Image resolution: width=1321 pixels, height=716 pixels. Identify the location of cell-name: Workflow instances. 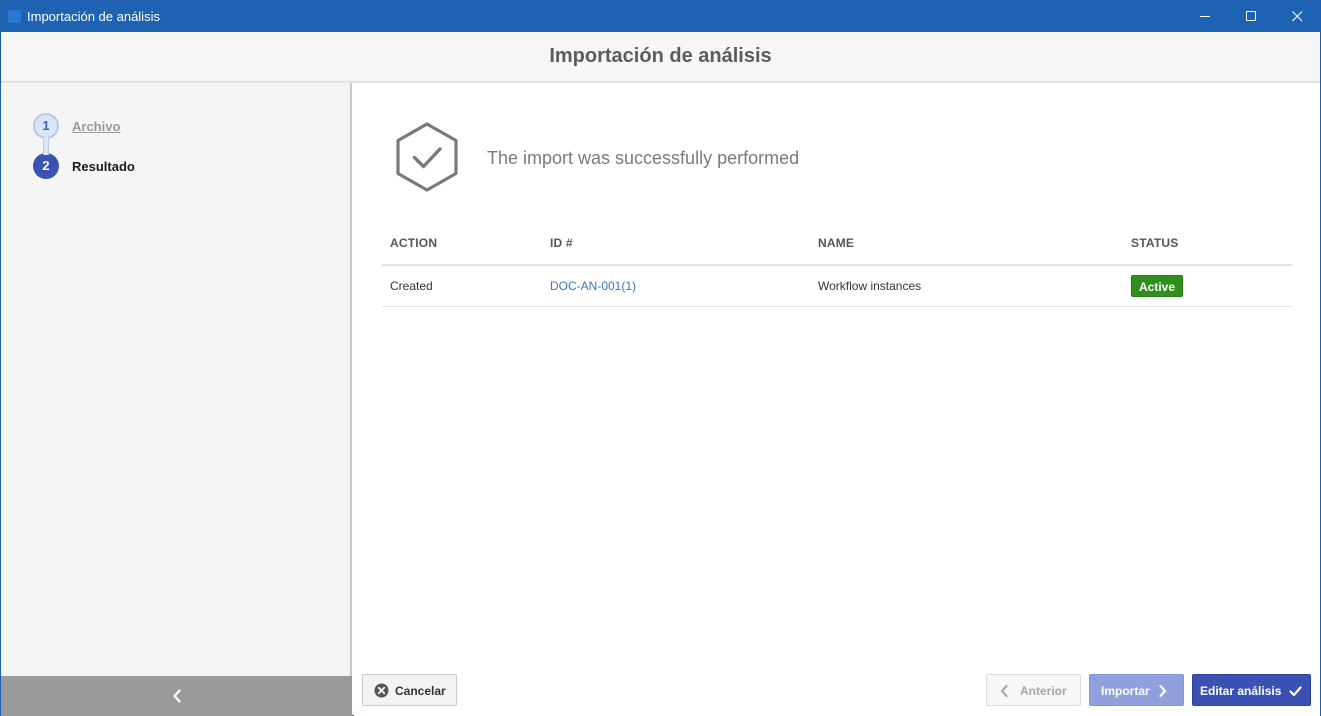
(966, 286).